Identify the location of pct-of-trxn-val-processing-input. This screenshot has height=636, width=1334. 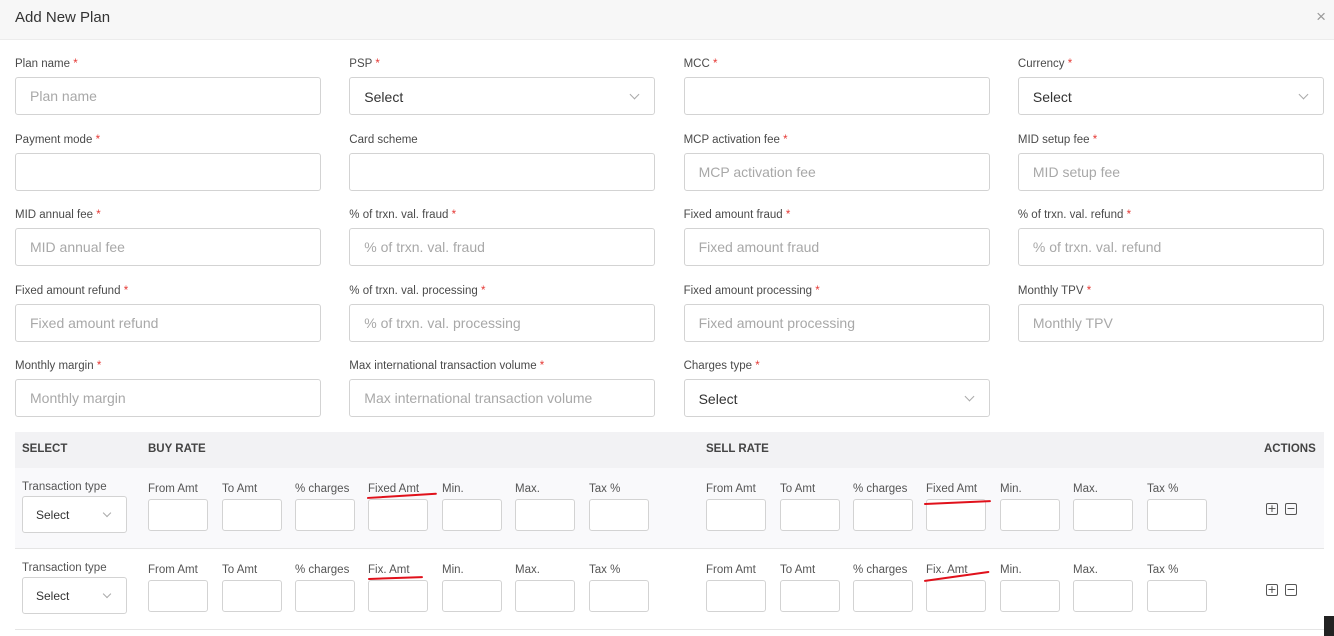
(502, 322).